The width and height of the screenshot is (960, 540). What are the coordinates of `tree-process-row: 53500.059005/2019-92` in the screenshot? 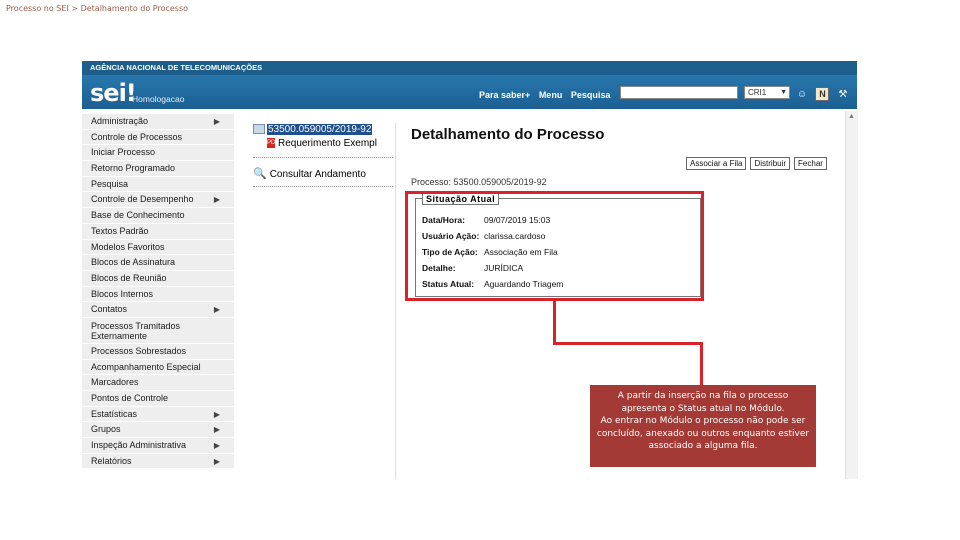 It's located at (324, 130).